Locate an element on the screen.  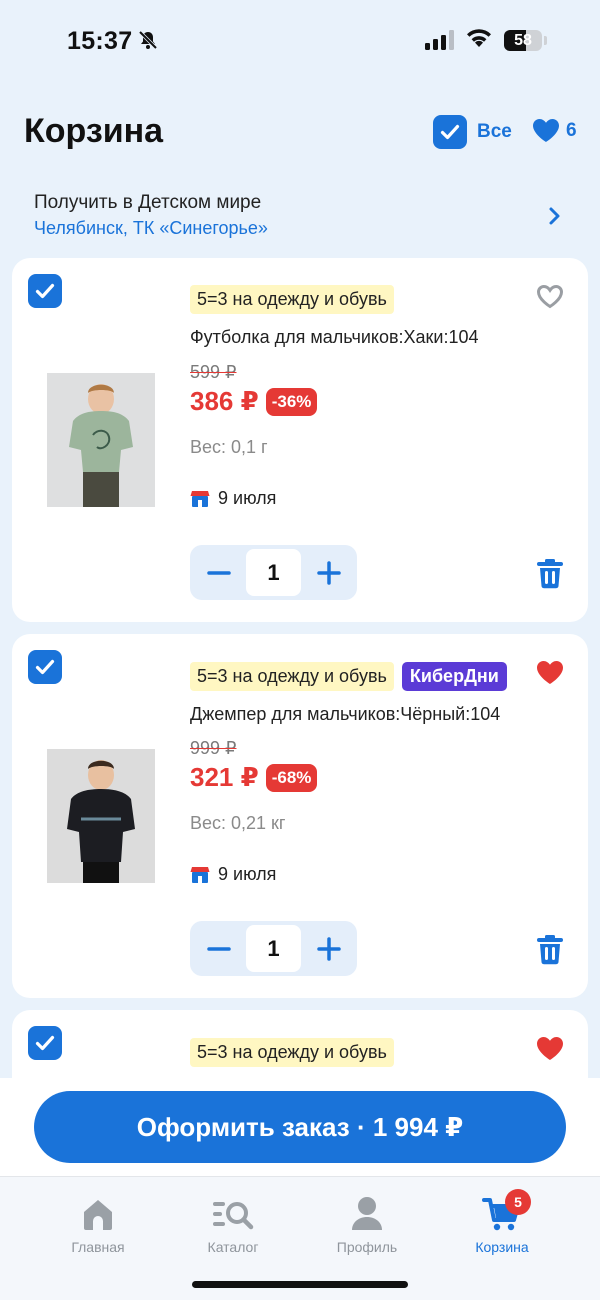
product-name: Джемпер для мальчиков:Чёрный:104 is located at coordinates (345, 714).